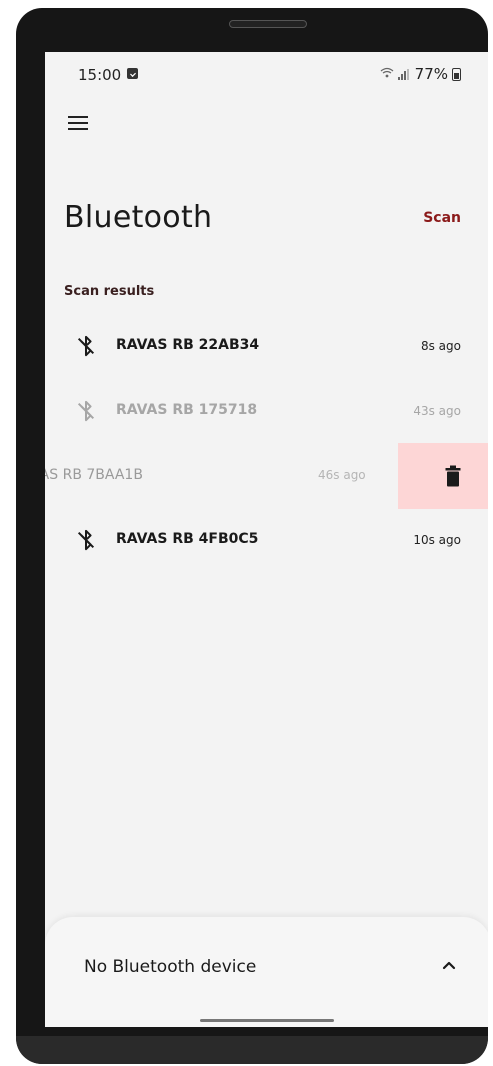 The image size is (493, 1066). I want to click on device-name: RAVAS RB 175718, so click(187, 410).